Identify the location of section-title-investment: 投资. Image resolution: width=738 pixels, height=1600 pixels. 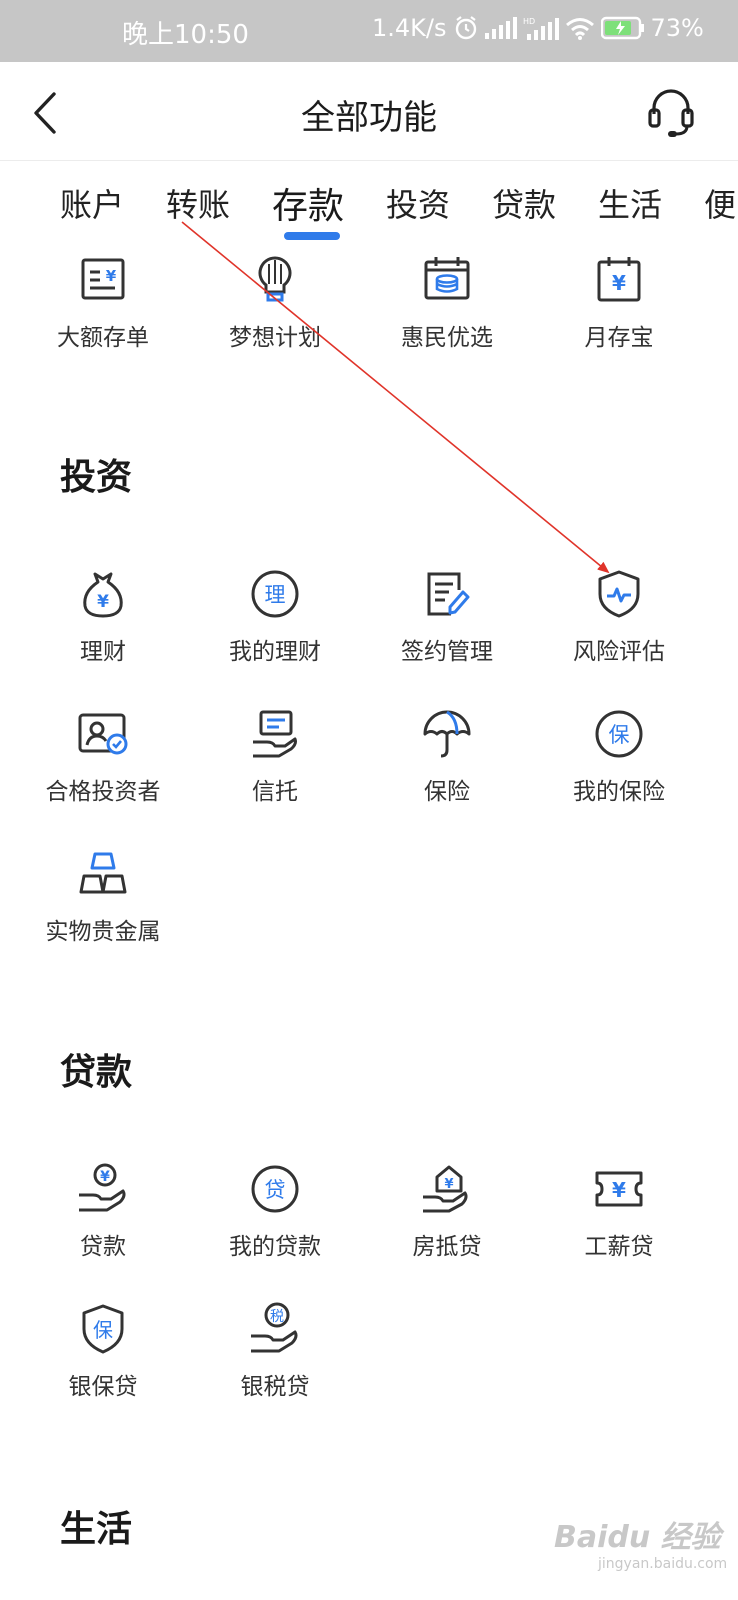
(96, 477).